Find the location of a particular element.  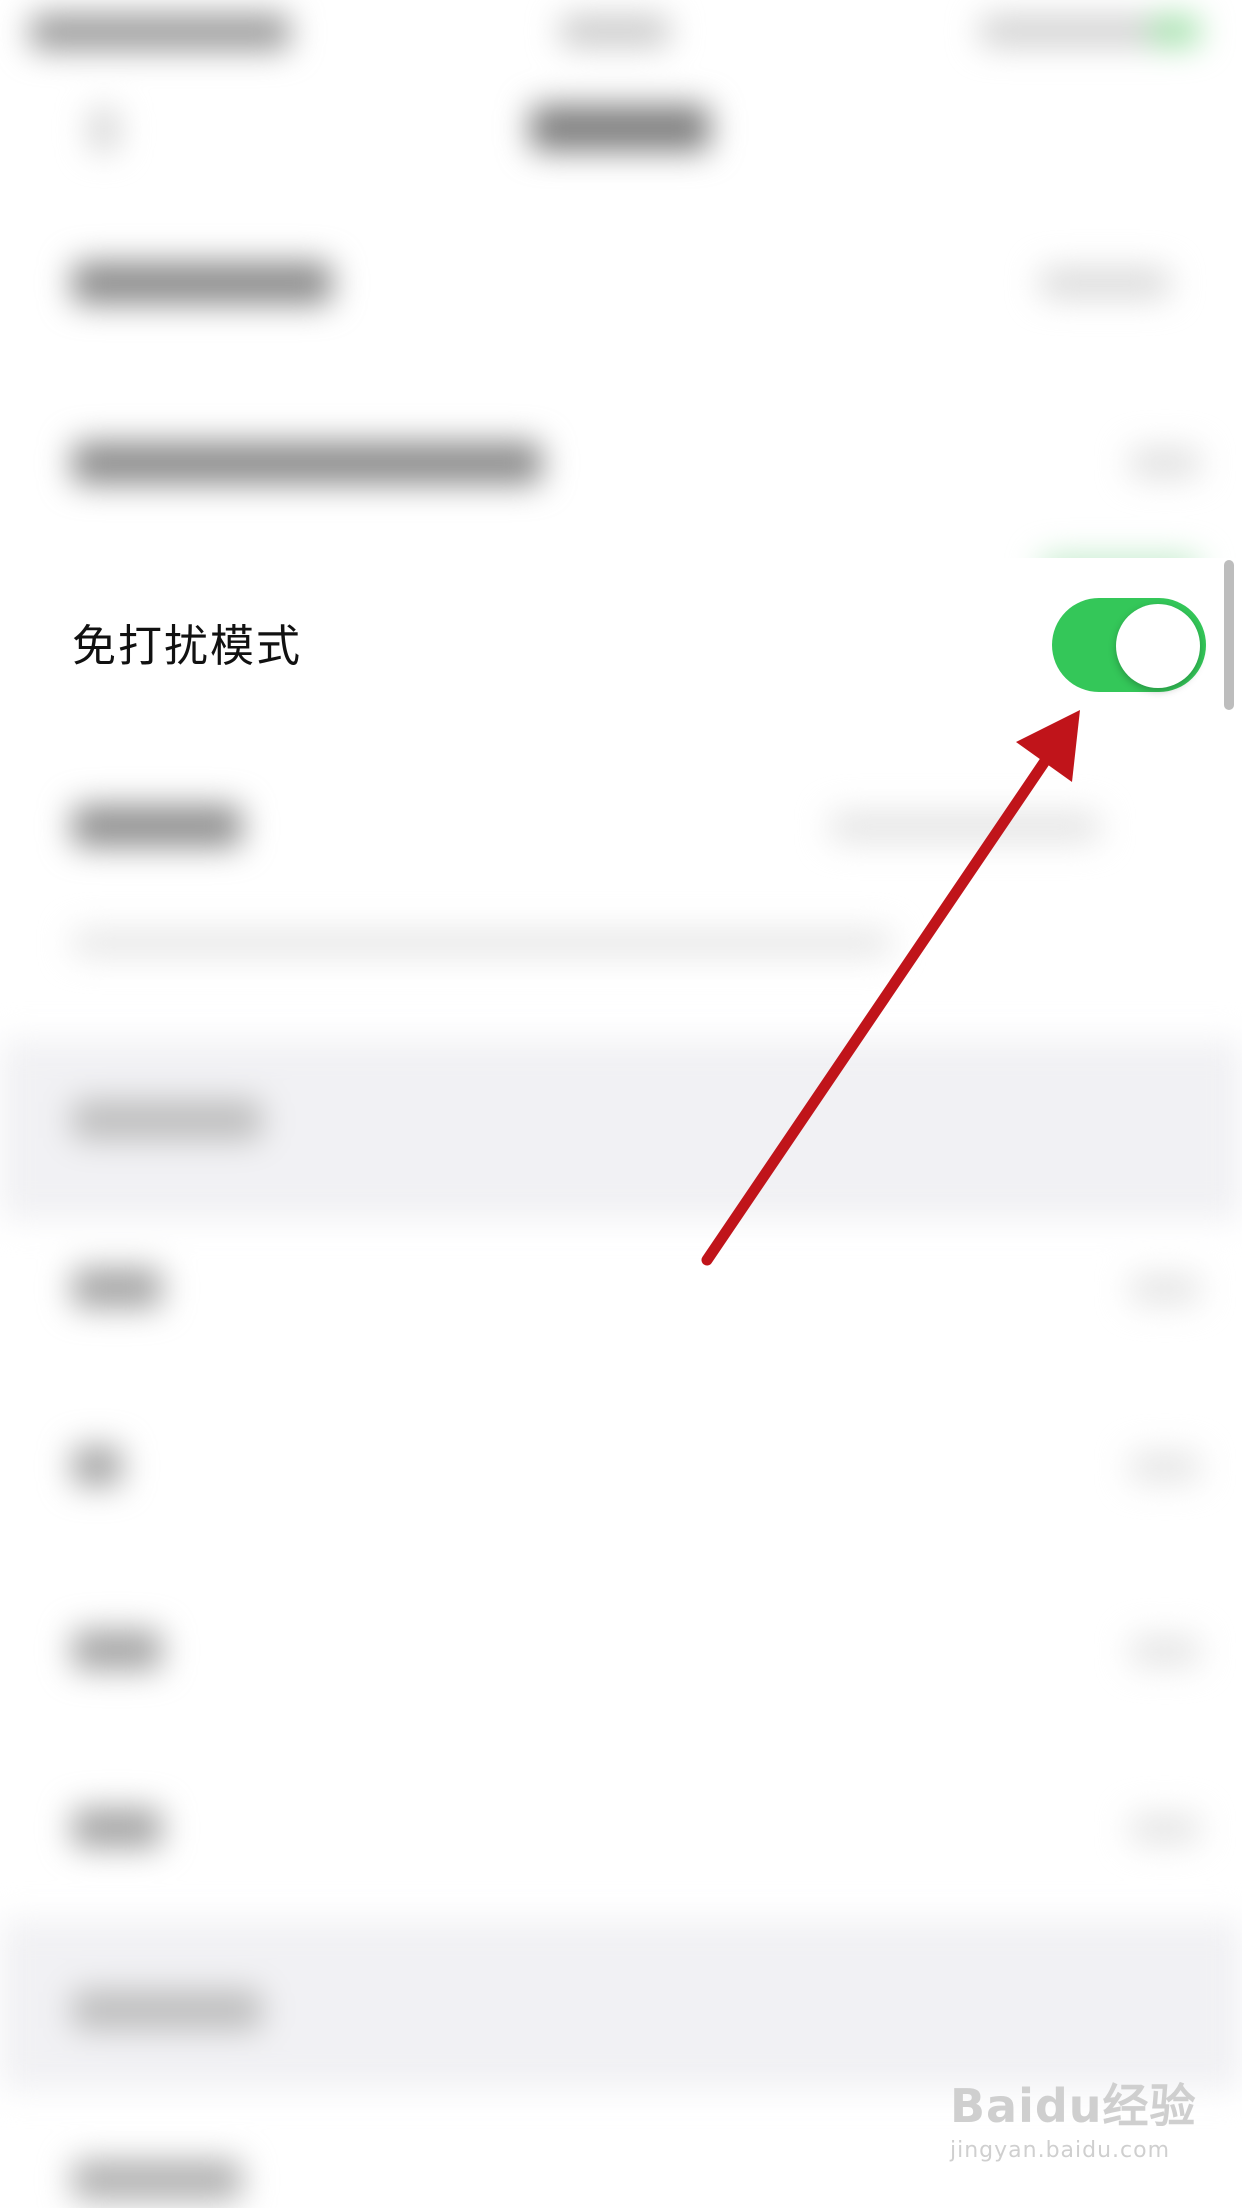

row2-label-blob is located at coordinates (307, 463).